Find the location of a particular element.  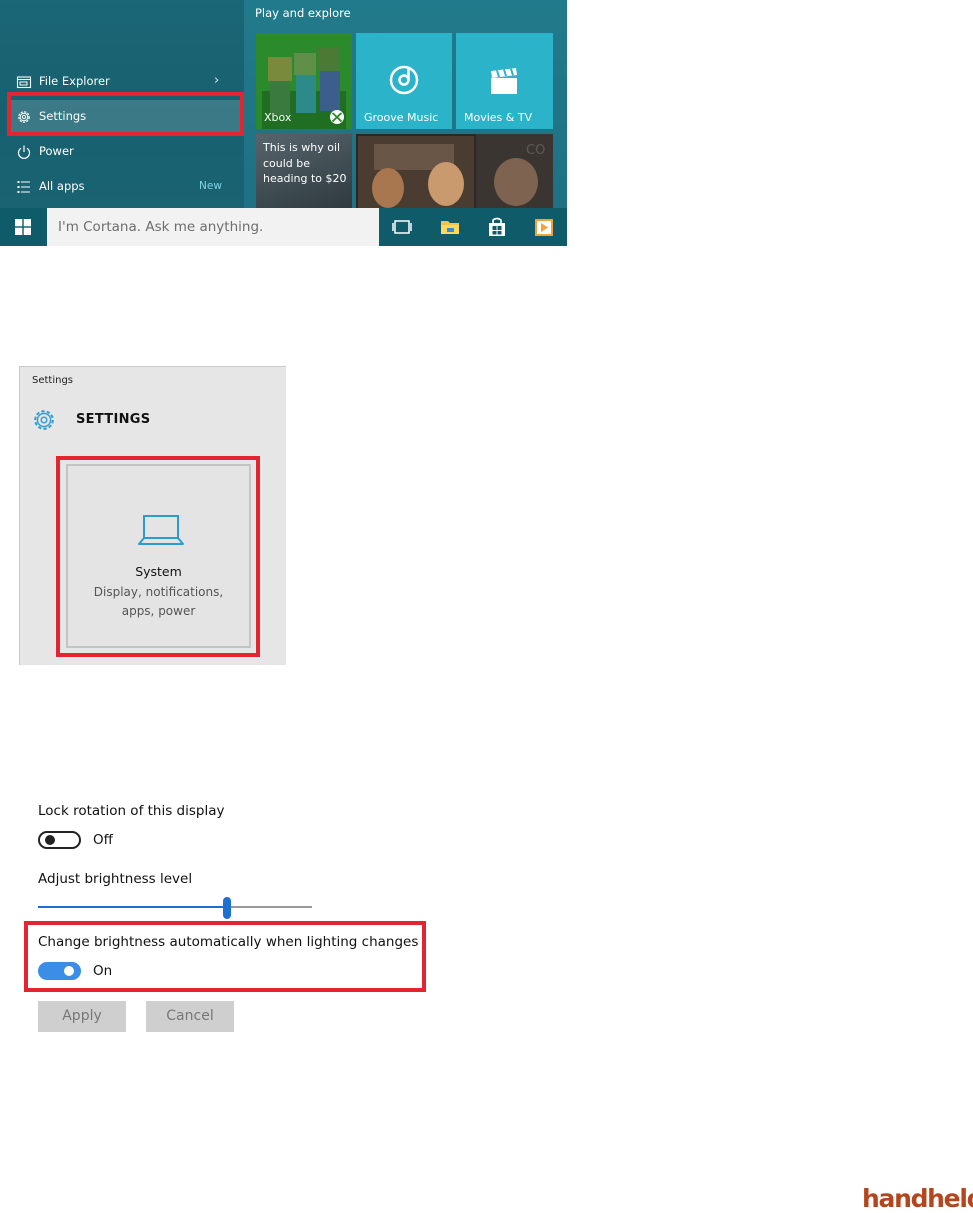

tile-groove-music: Groove Music is located at coordinates (404, 81).